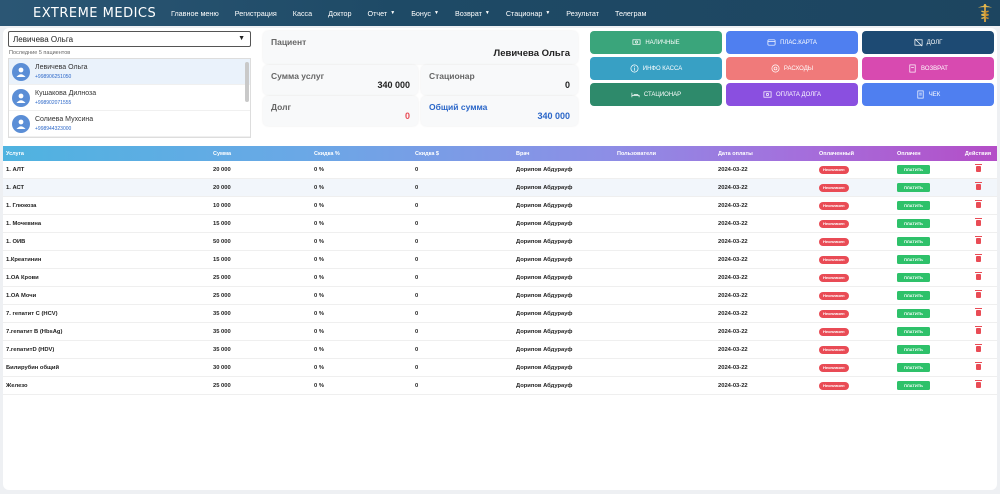 The image size is (1000, 494). What do you see at coordinates (635, 95) in the screenshot?
I see `bed-icon` at bounding box center [635, 95].